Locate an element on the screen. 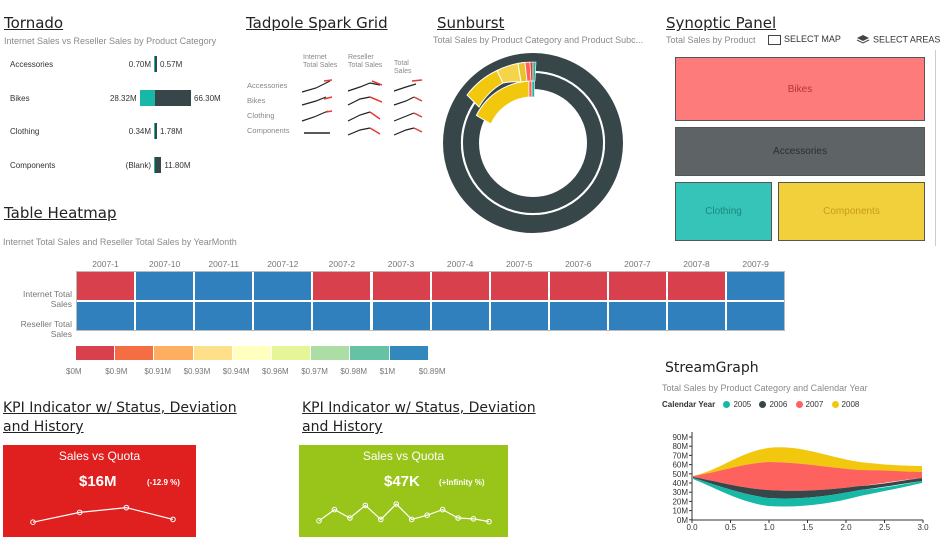 The image size is (941, 544). heatmap-legend-label: $0.96M is located at coordinates (275, 371).